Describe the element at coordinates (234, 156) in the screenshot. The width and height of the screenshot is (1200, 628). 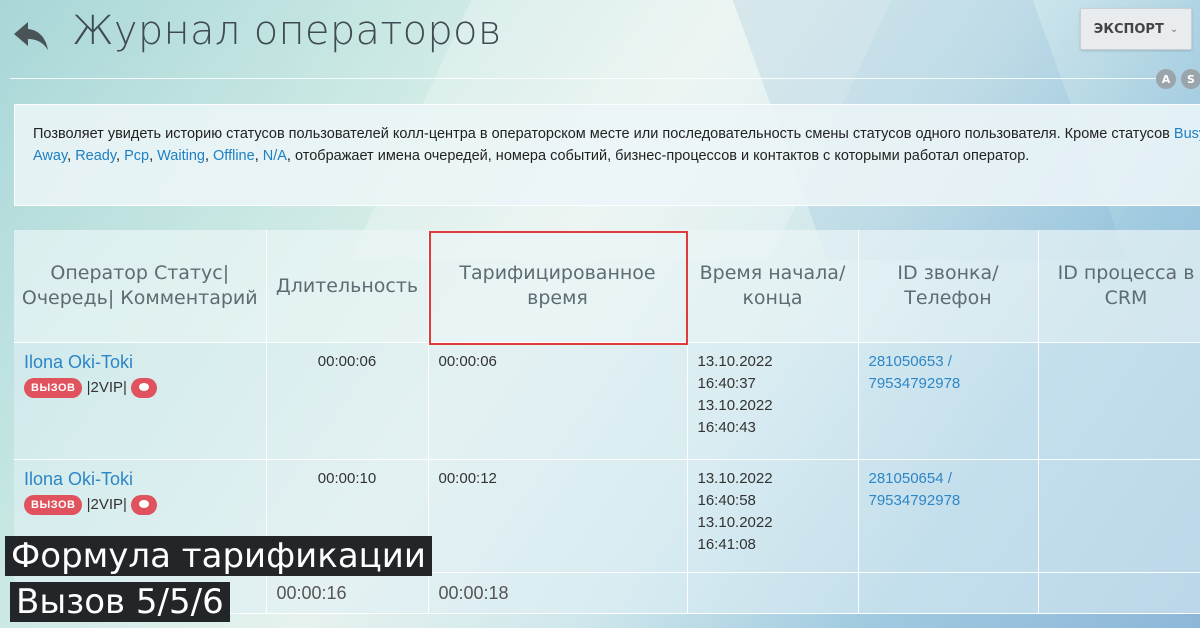
I see `status-link-offline: Offline` at that location.